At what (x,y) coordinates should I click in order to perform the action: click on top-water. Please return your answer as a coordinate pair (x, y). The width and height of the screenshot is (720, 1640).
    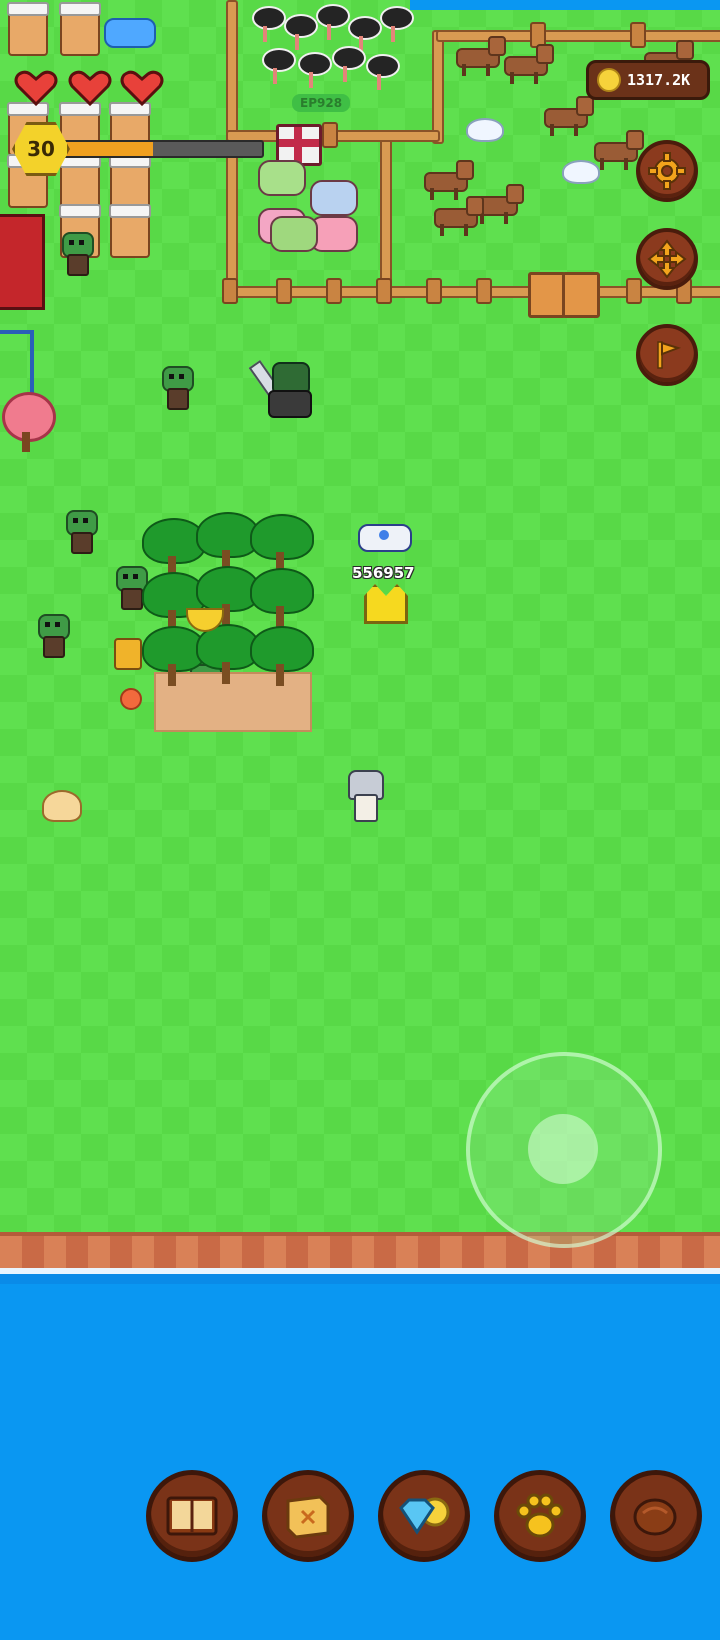
    Looking at the image, I should click on (565, 5).